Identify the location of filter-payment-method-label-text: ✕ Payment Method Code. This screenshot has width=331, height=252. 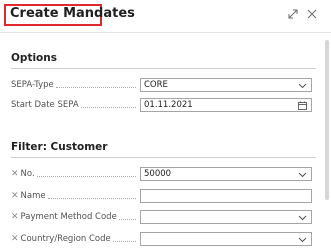
(65, 217).